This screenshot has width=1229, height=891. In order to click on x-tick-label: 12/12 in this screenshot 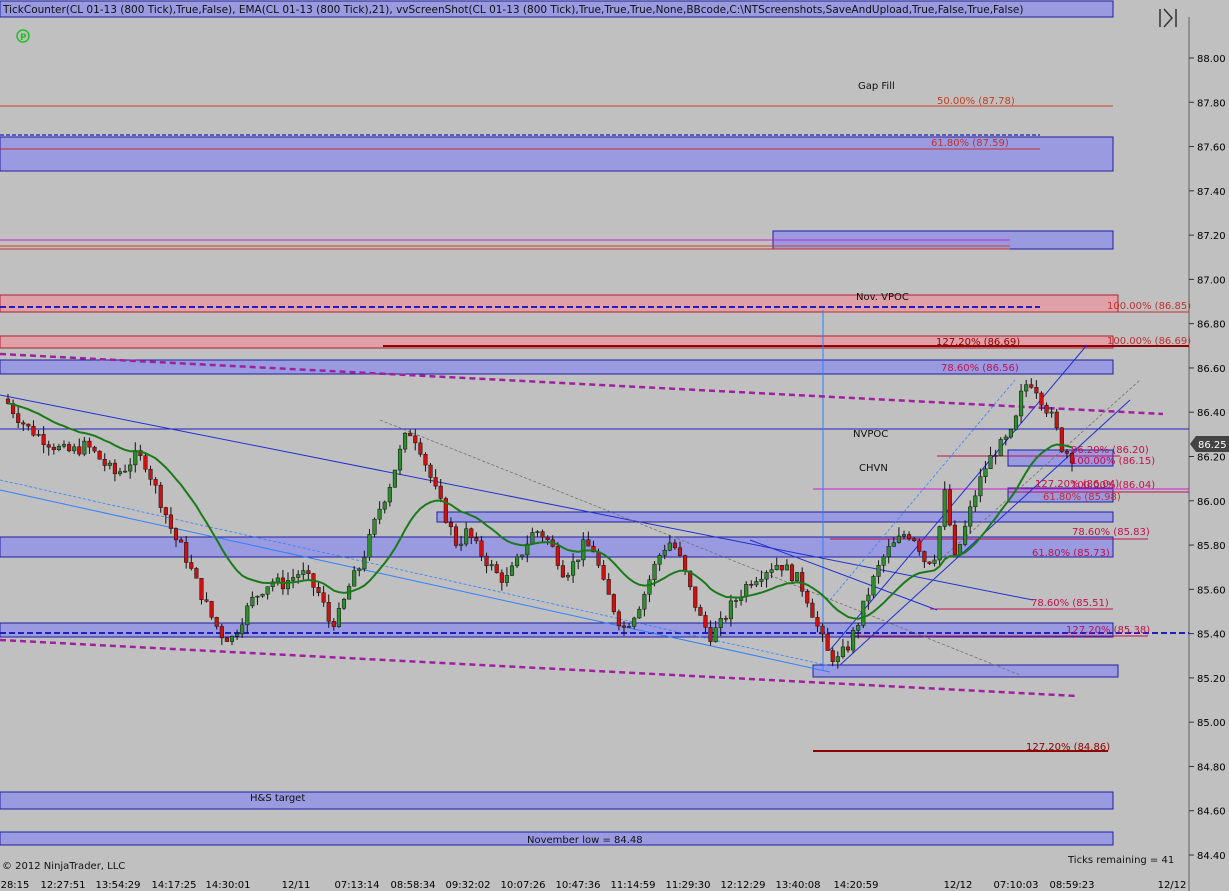, I will do `click(958, 885)`.